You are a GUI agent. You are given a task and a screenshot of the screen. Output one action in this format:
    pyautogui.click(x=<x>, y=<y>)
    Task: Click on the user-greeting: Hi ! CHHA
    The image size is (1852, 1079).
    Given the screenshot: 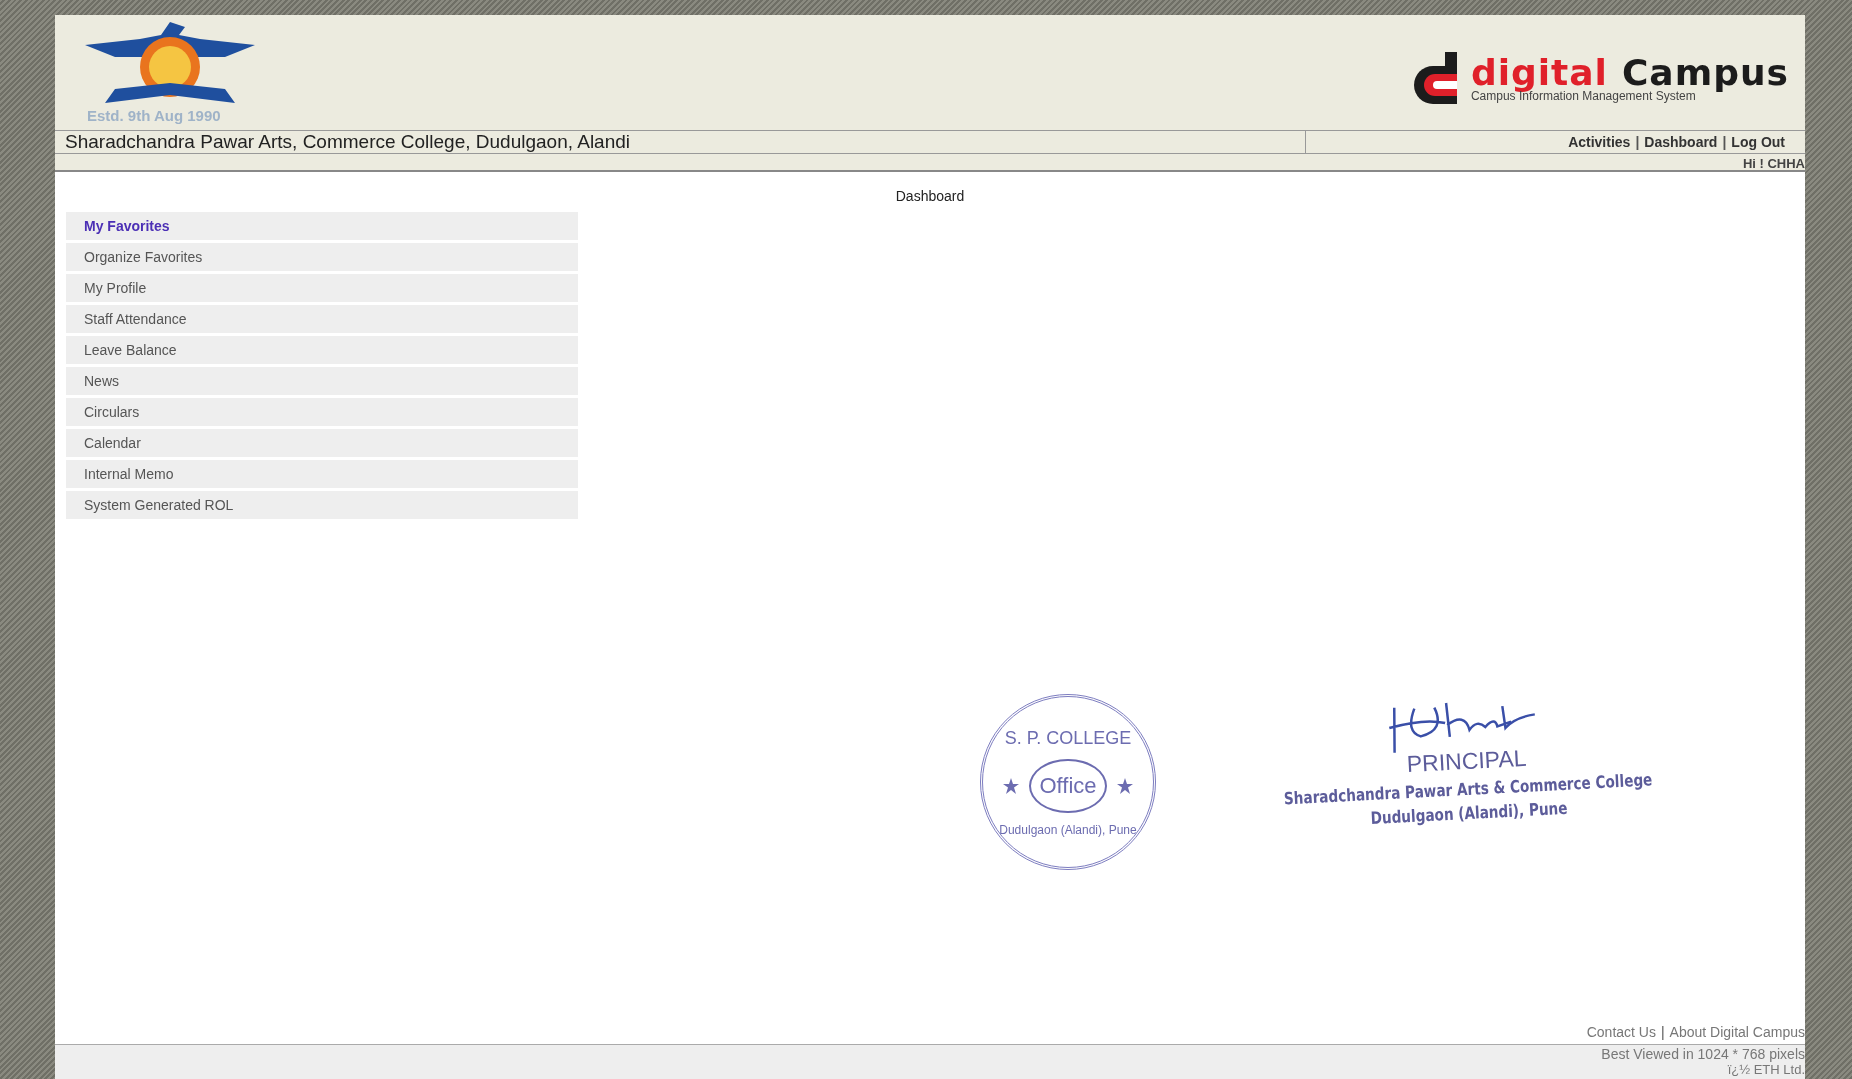 What is the action you would take?
    pyautogui.click(x=1773, y=163)
    